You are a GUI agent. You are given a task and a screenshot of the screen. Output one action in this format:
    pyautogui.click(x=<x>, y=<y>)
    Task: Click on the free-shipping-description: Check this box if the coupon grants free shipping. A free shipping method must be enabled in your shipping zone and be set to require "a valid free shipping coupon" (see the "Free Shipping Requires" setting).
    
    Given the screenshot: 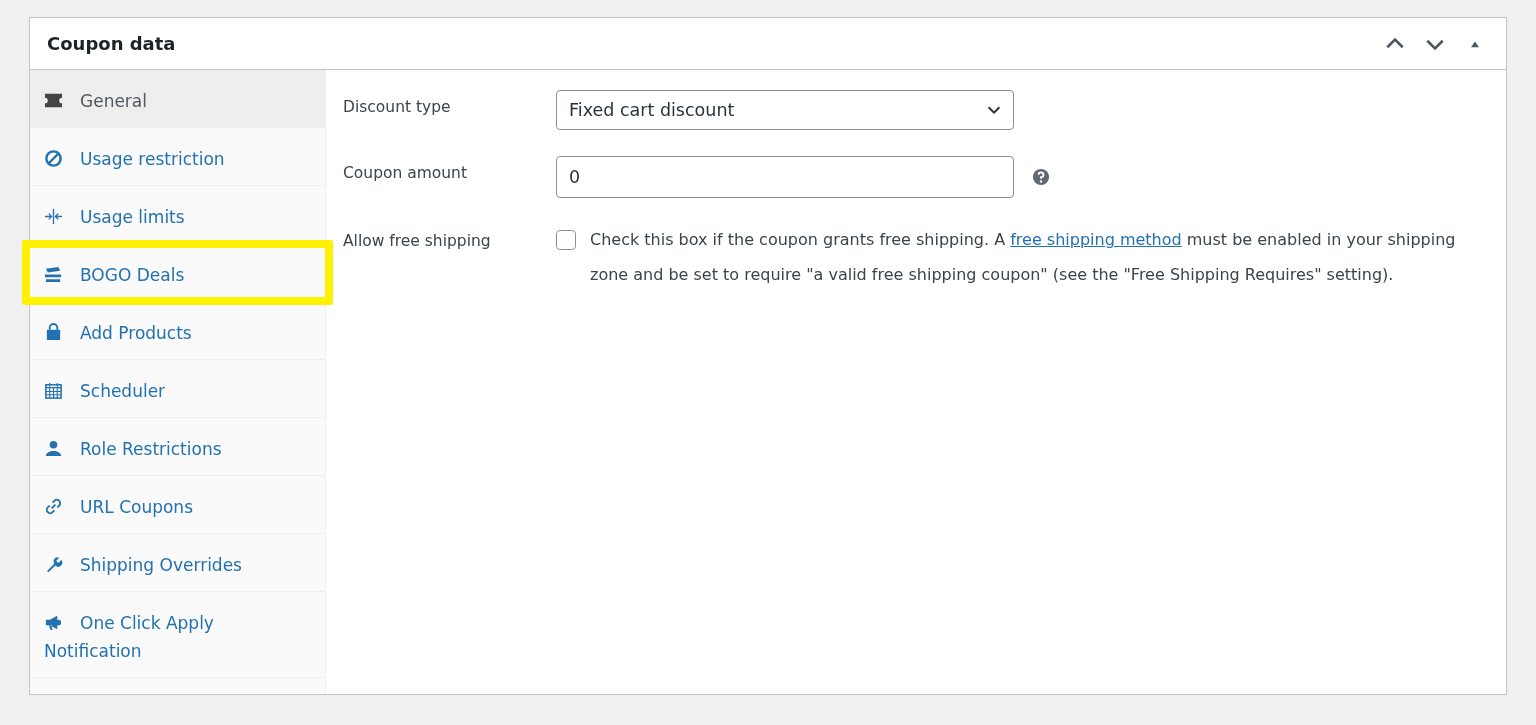 What is the action you would take?
    pyautogui.click(x=1023, y=257)
    